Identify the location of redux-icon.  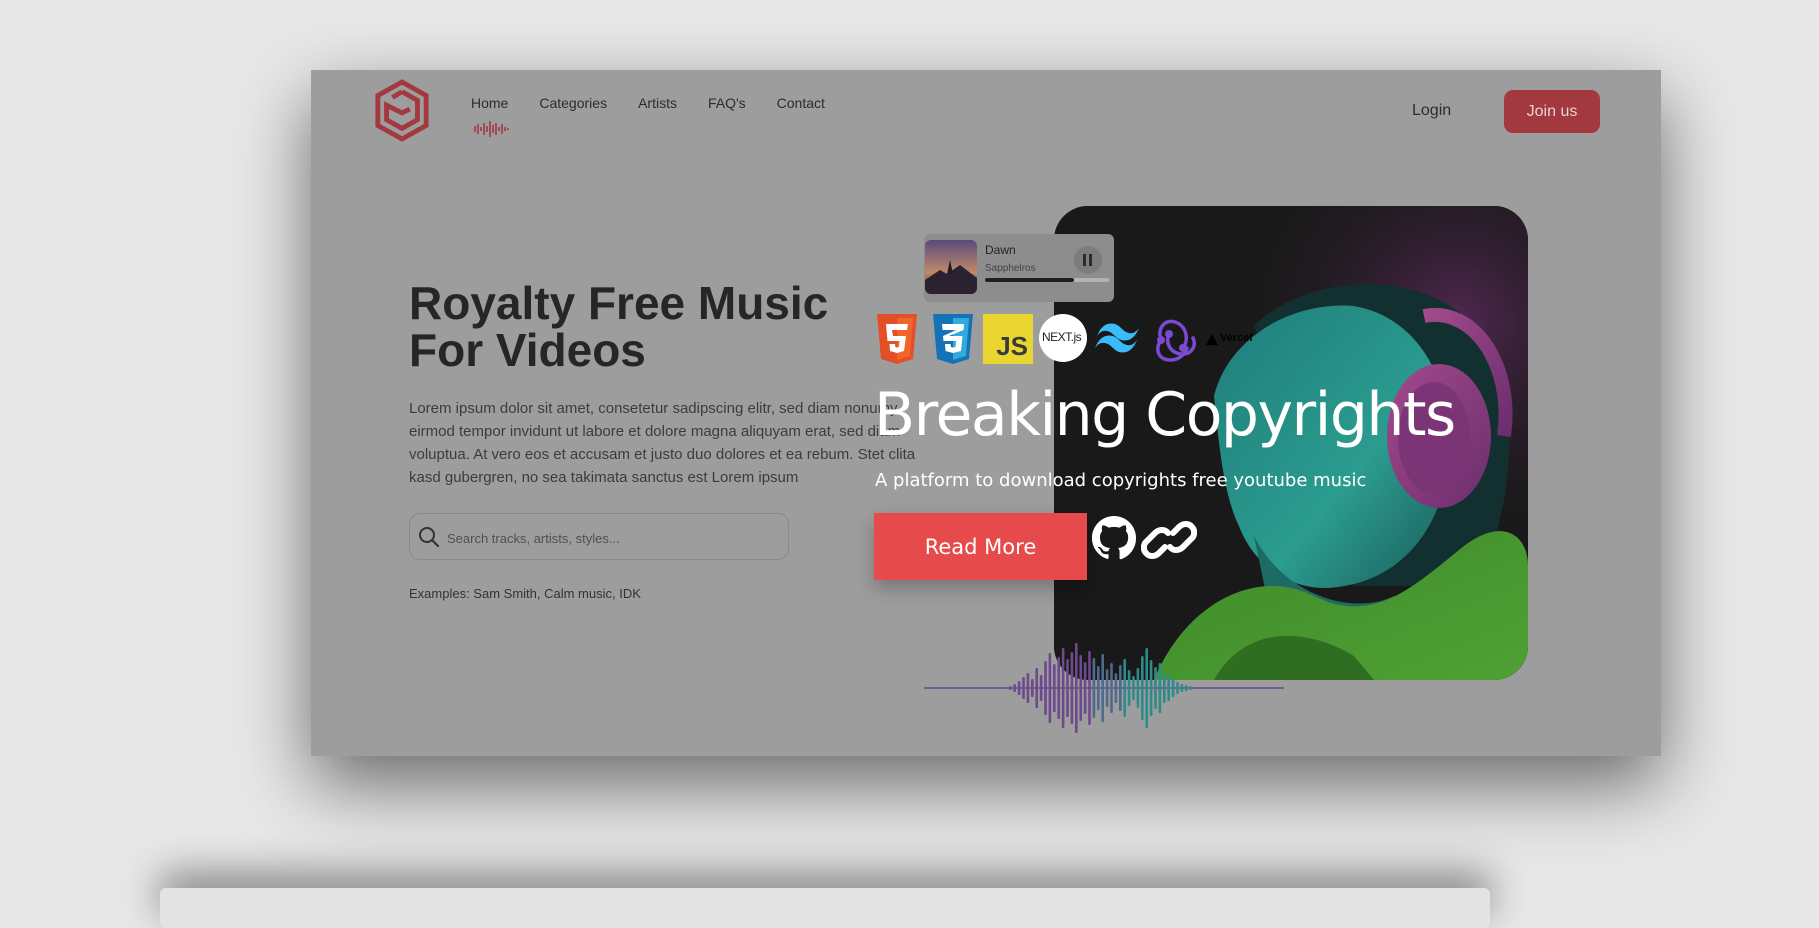
(1176, 340).